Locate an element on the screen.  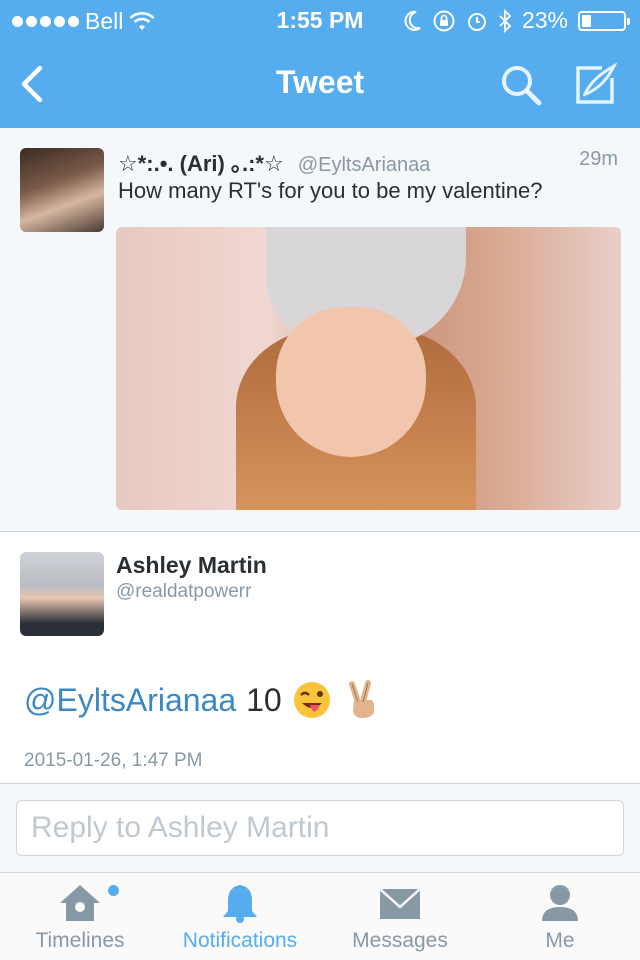
reply-author-handle: @realdatpowerr is located at coordinates (183, 592).